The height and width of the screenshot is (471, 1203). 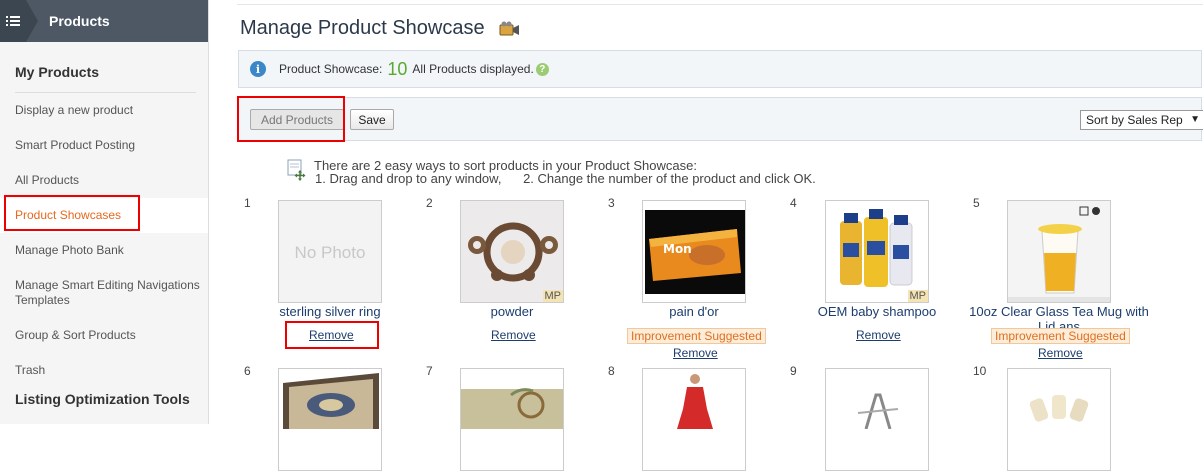 What do you see at coordinates (429, 203) in the screenshot?
I see `product-number: 2` at bounding box center [429, 203].